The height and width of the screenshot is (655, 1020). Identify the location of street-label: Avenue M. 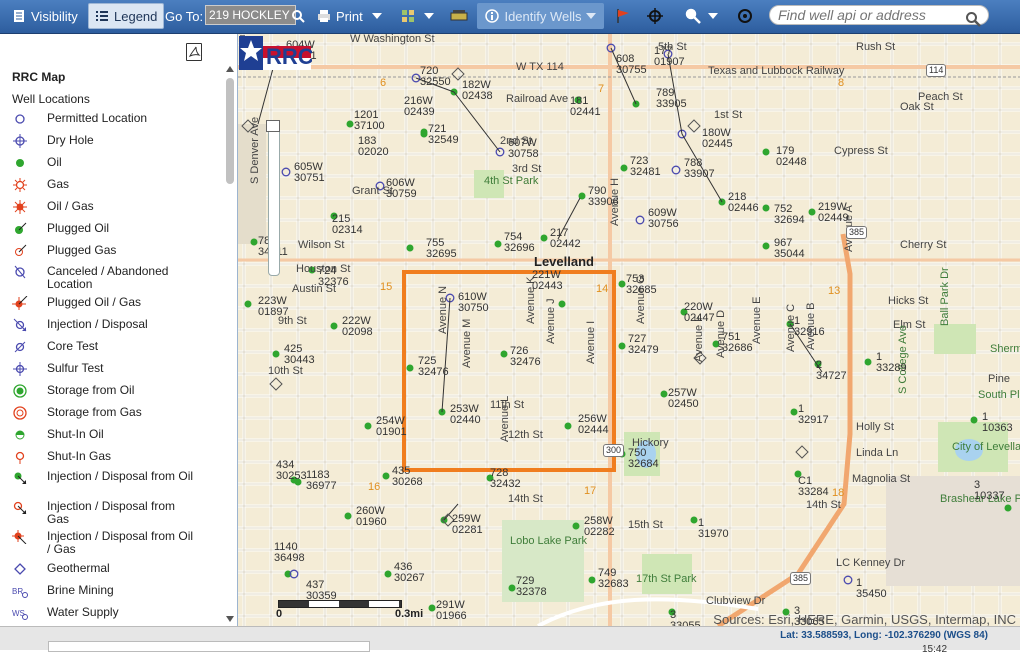
(467, 343).